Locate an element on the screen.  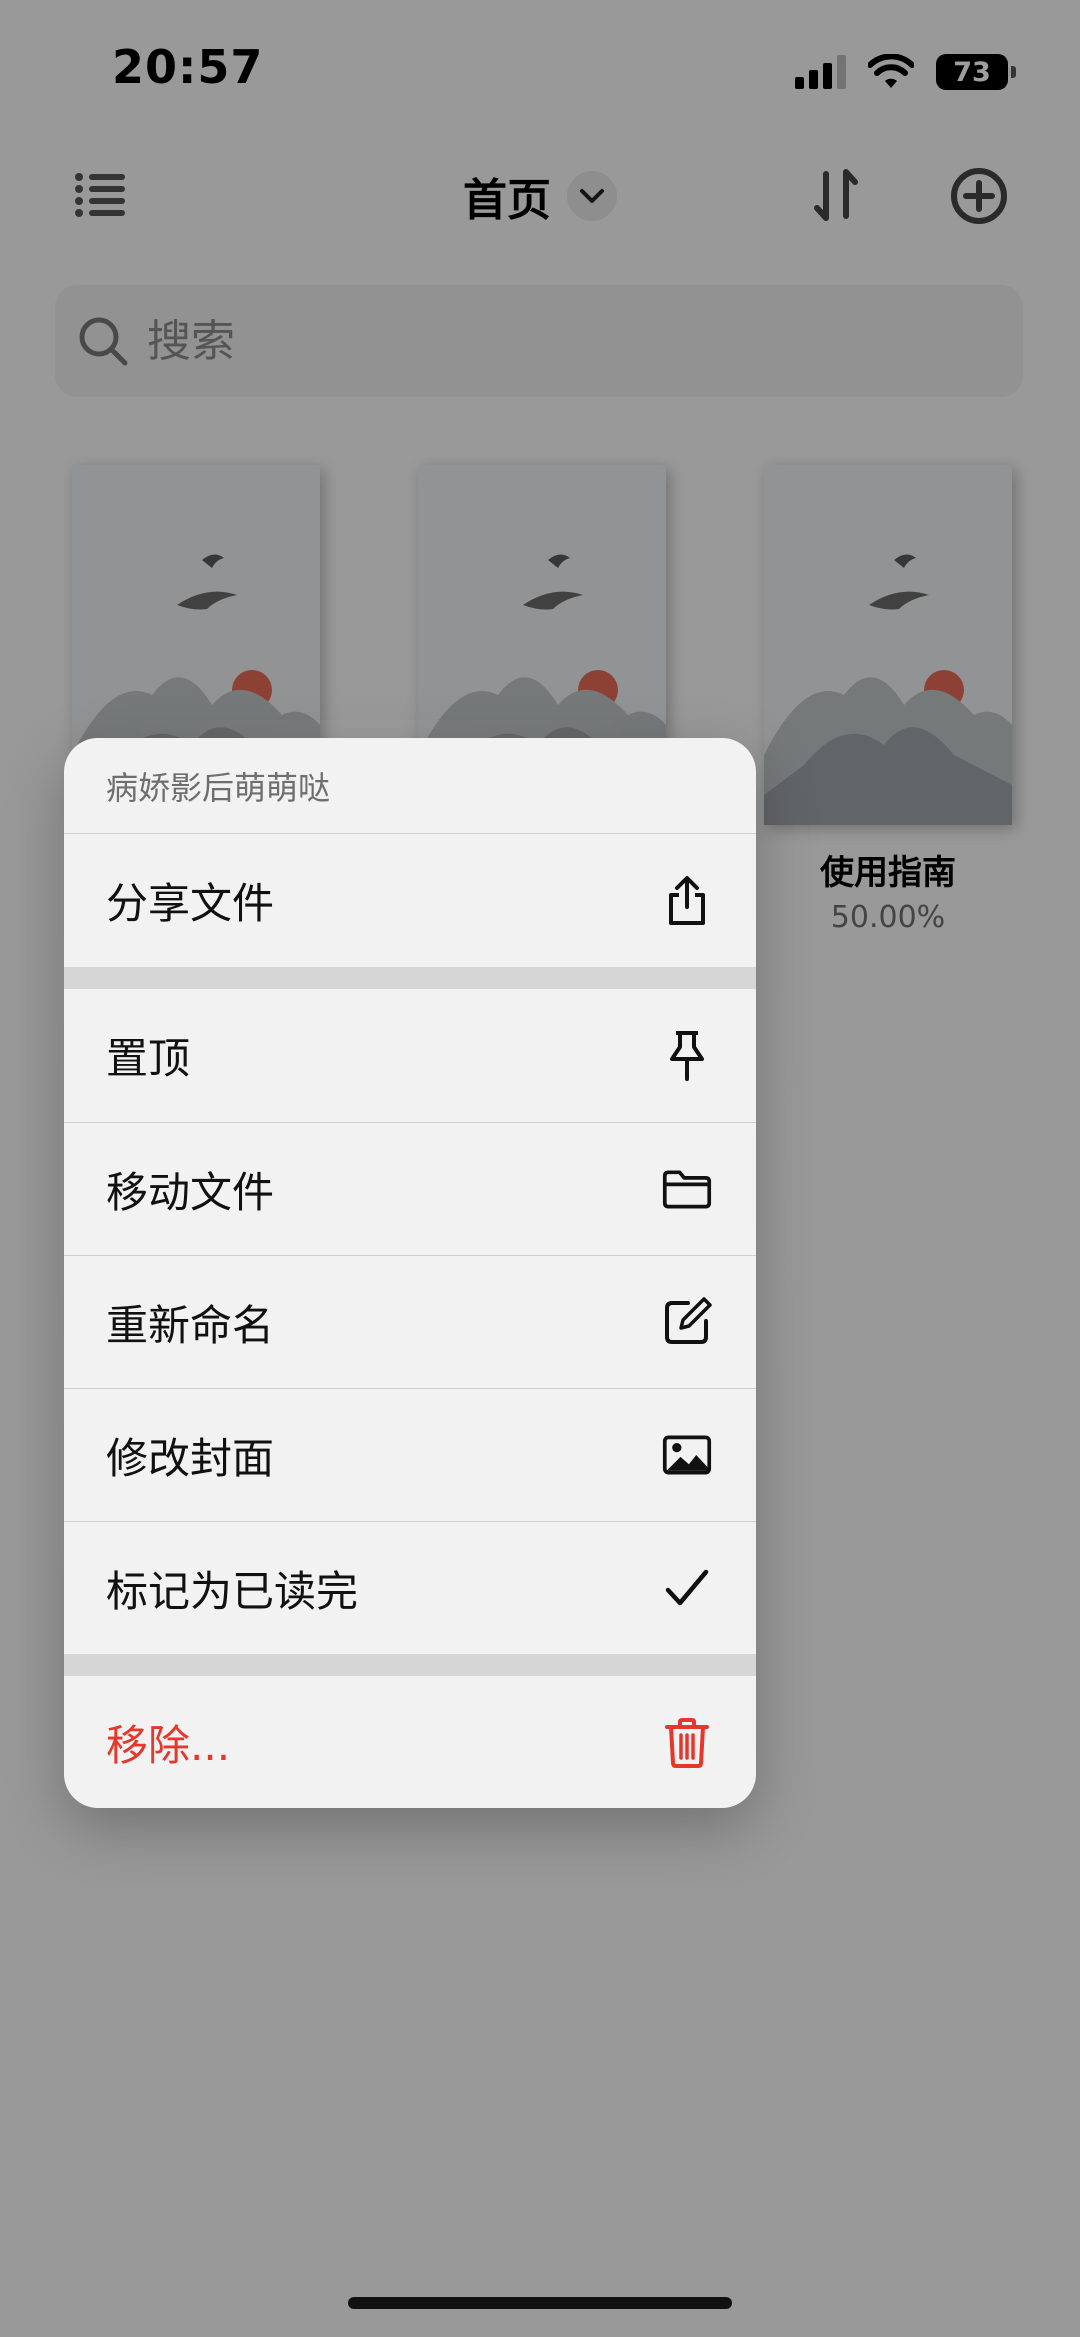
edit-icon is located at coordinates (687, 1322).